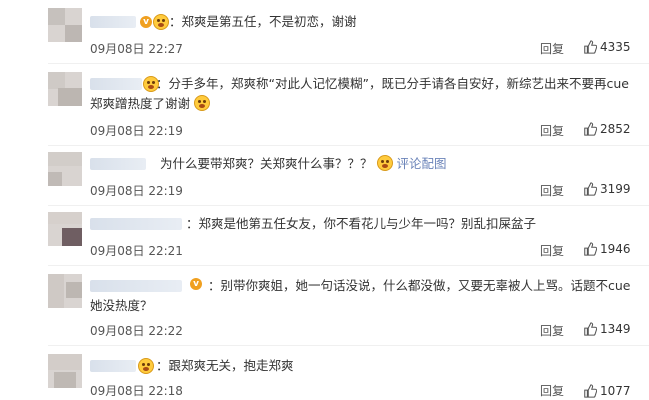  Describe the element at coordinates (615, 189) in the screenshot. I see `like-count: 3199` at that location.